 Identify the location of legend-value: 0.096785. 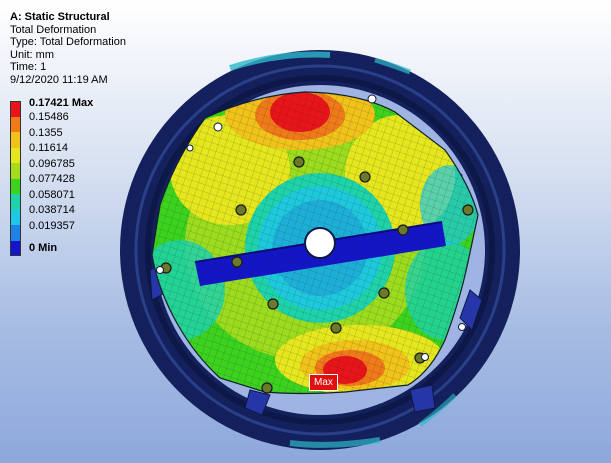
(52, 163).